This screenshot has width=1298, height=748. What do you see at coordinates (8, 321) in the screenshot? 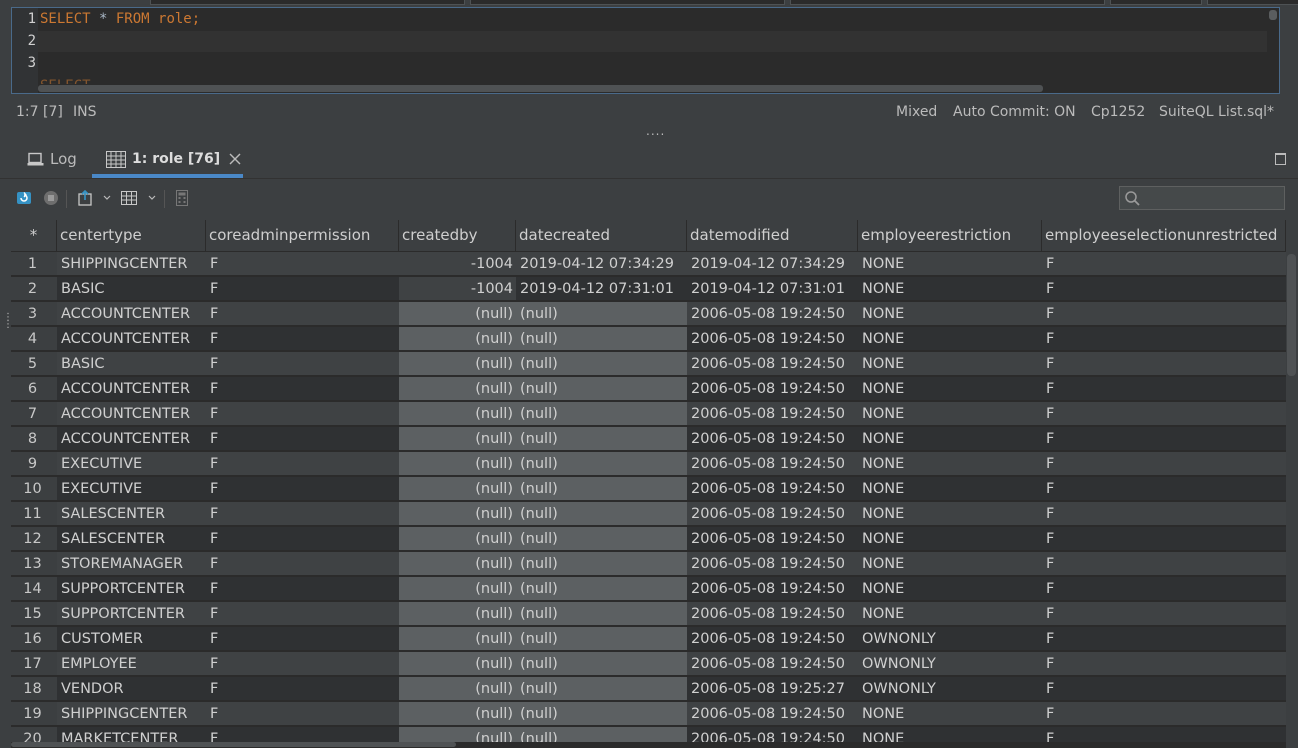
I see `side-drag-handle: ⋮ ⋮` at bounding box center [8, 321].